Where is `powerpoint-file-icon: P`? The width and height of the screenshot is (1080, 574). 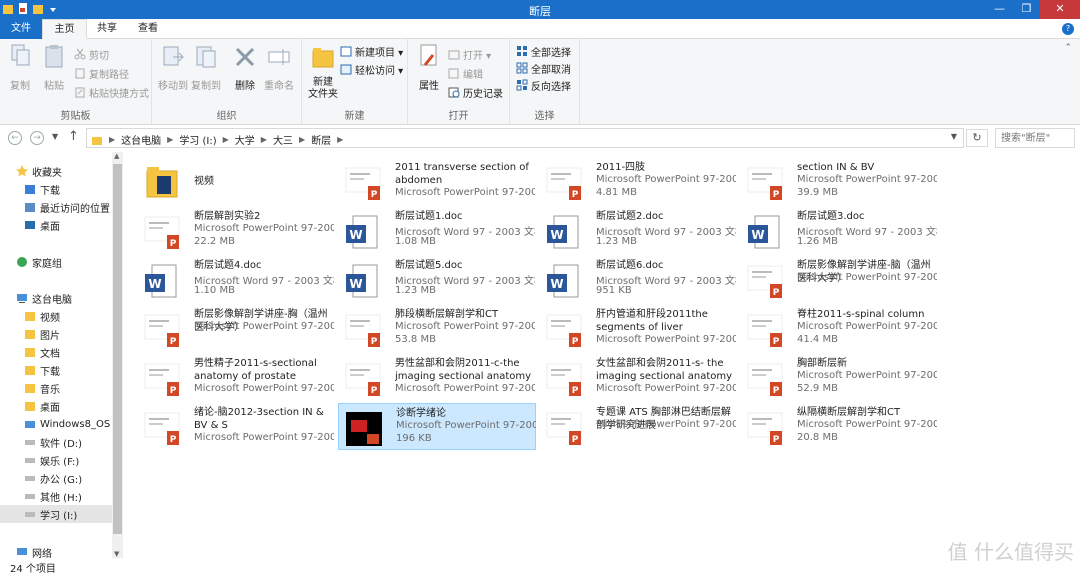 powerpoint-file-icon: P is located at coordinates (564, 330).